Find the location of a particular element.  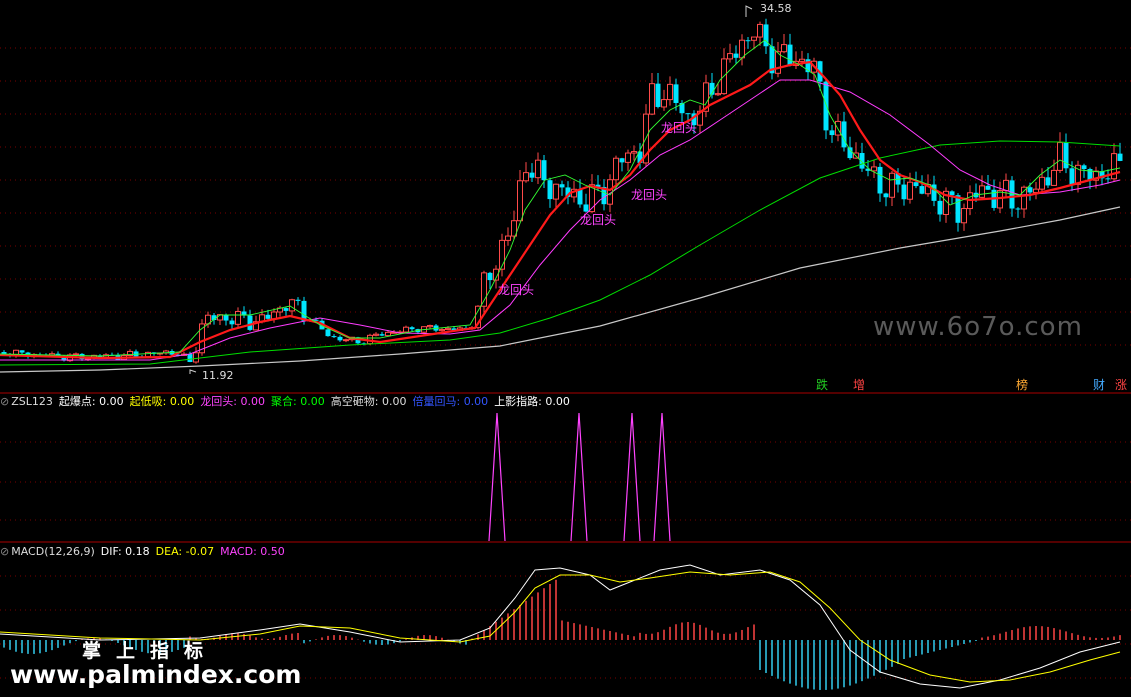

low-marker is located at coordinates (193, 371).